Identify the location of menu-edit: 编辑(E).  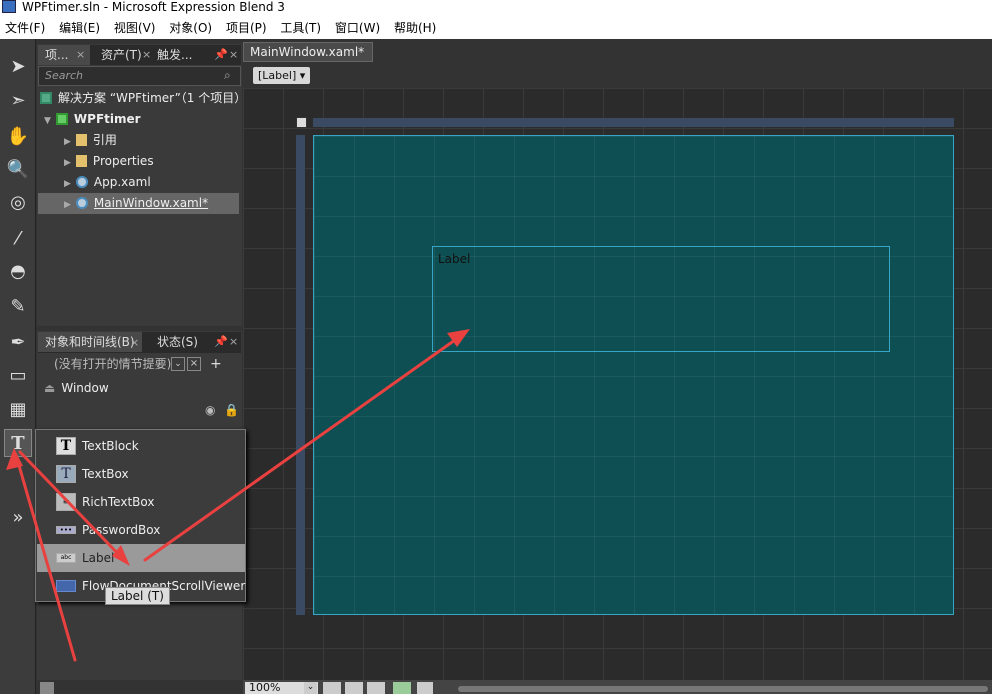
(79, 28).